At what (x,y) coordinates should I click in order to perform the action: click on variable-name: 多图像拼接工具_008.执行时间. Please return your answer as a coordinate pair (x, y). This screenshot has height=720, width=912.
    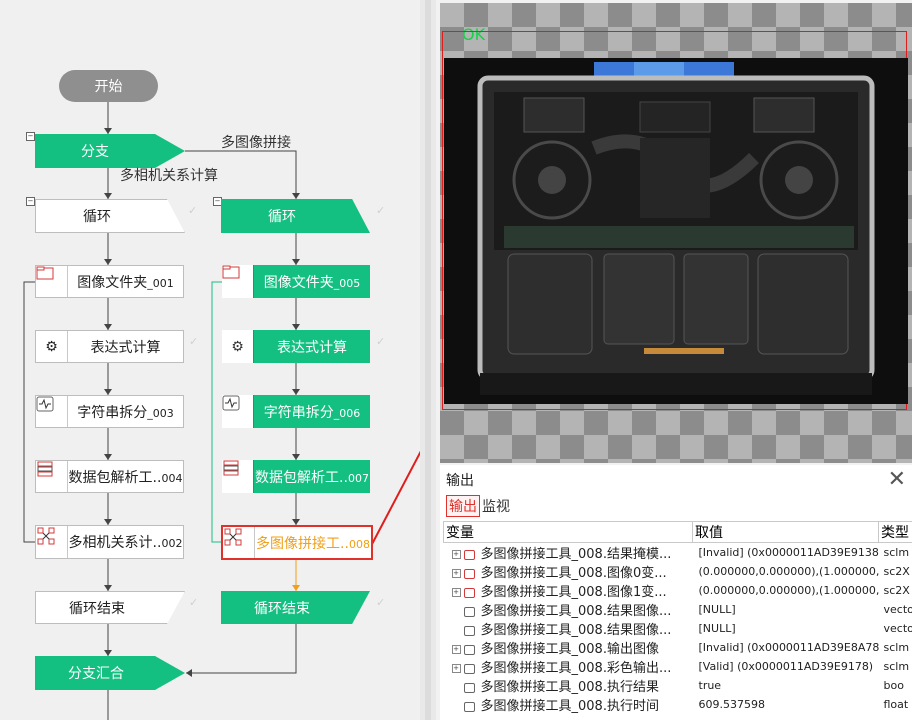
    Looking at the image, I should click on (569, 706).